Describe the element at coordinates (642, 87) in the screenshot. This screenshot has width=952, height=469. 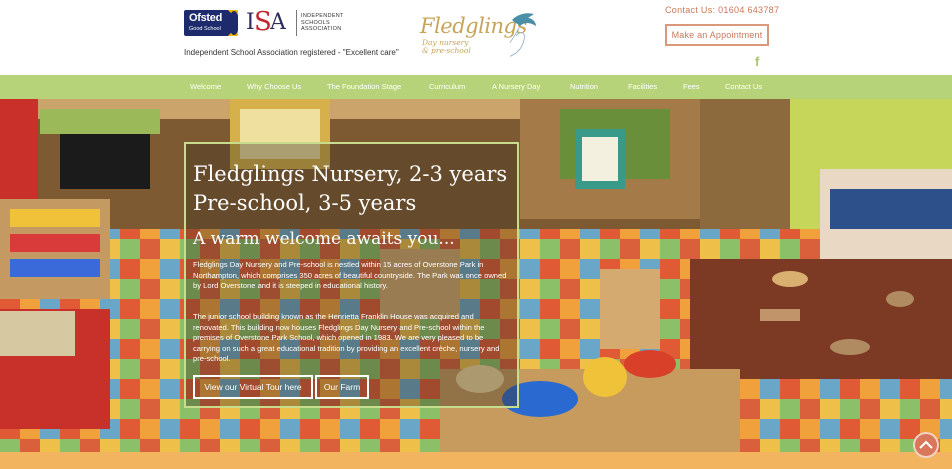
I see `nav-facilities: Facilities` at that location.